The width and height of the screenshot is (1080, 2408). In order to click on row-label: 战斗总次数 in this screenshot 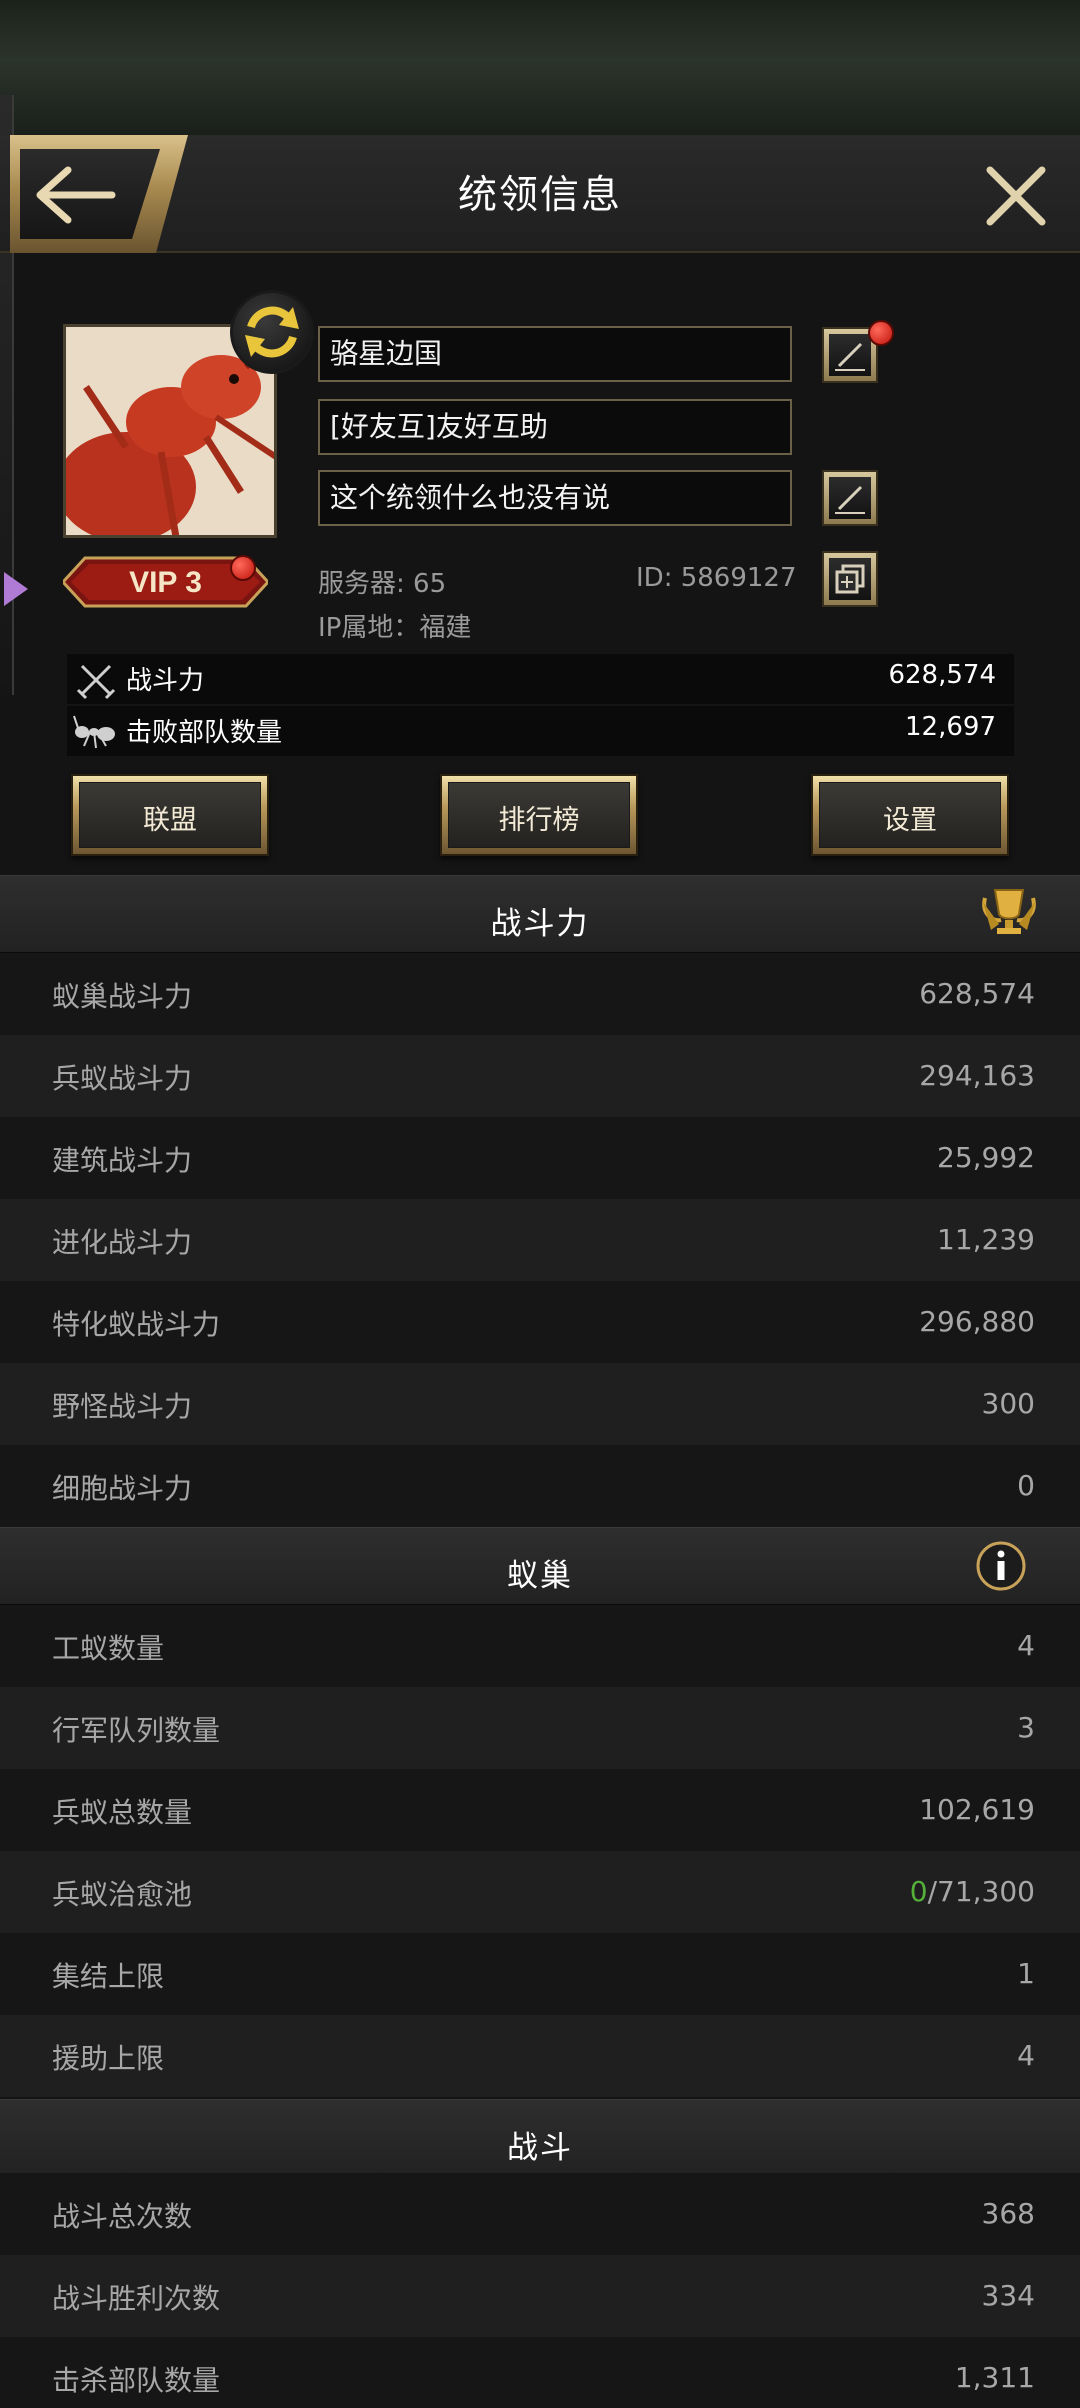, I will do `click(122, 2216)`.